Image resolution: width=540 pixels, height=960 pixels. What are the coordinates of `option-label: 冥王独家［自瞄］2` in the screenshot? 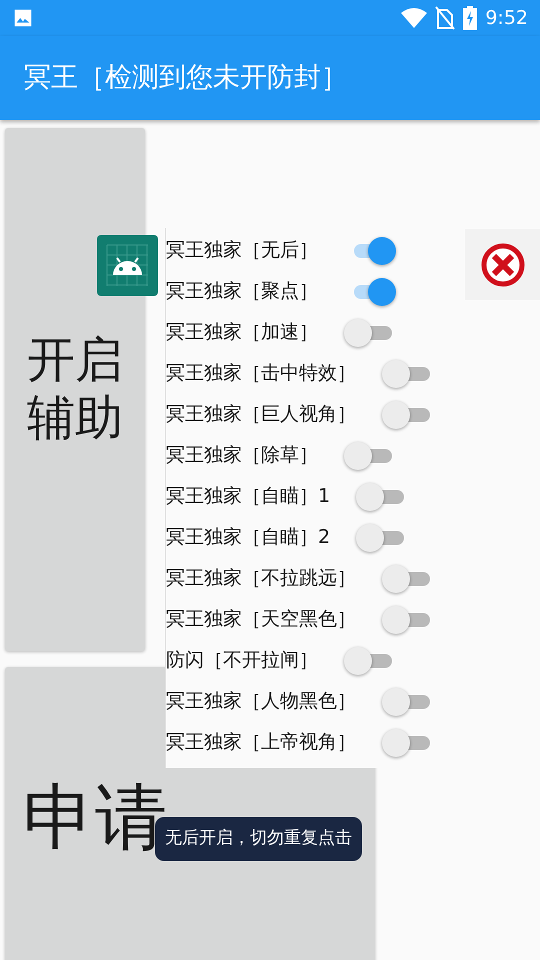 It's located at (248, 537).